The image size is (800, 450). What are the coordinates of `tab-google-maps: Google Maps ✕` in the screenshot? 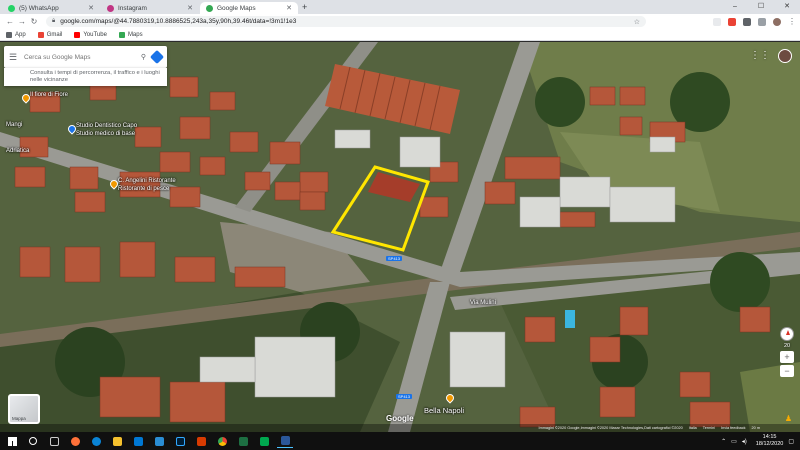 It's located at (249, 8).